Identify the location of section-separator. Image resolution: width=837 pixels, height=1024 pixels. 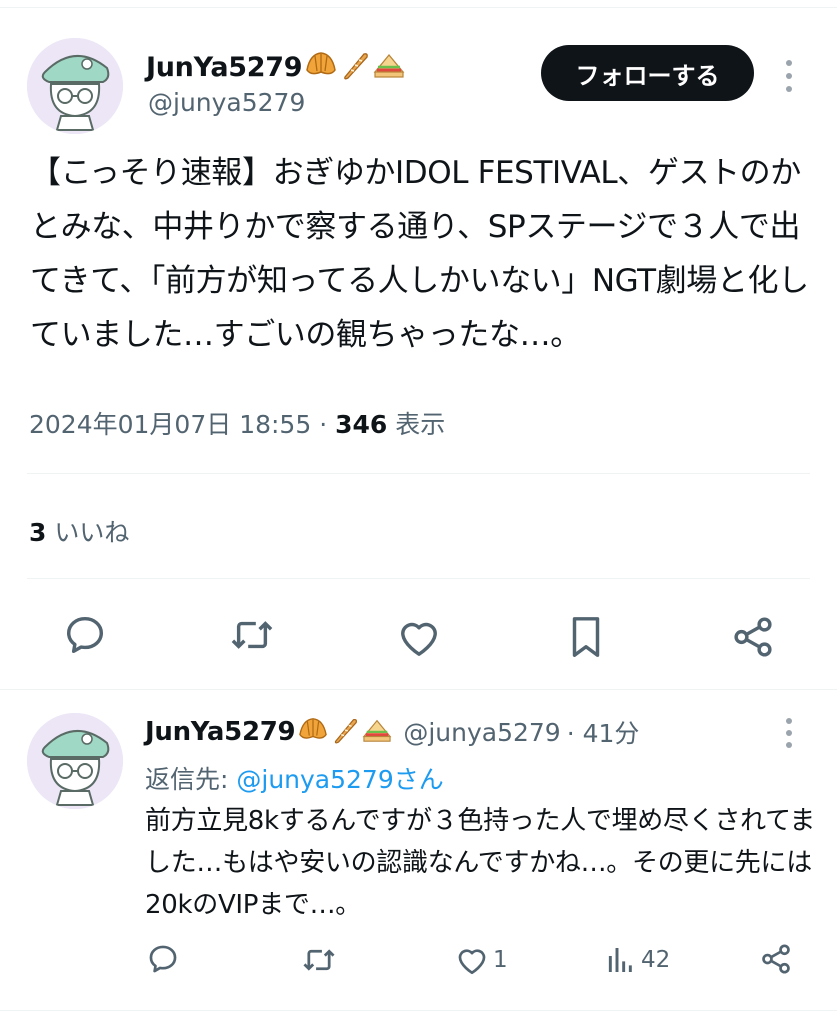
(418, 689).